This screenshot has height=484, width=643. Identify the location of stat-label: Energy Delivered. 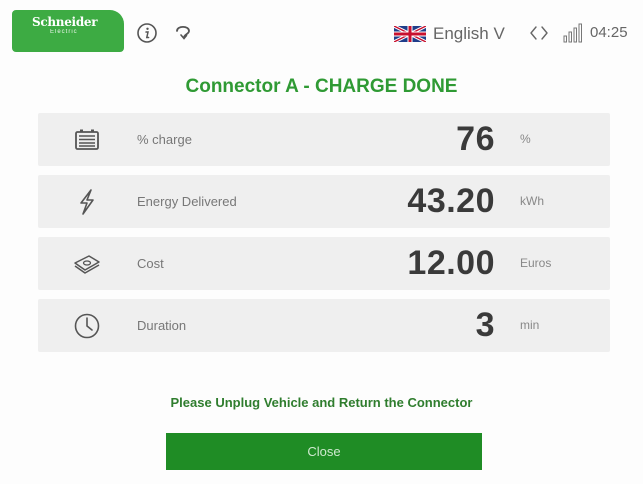
(187, 201).